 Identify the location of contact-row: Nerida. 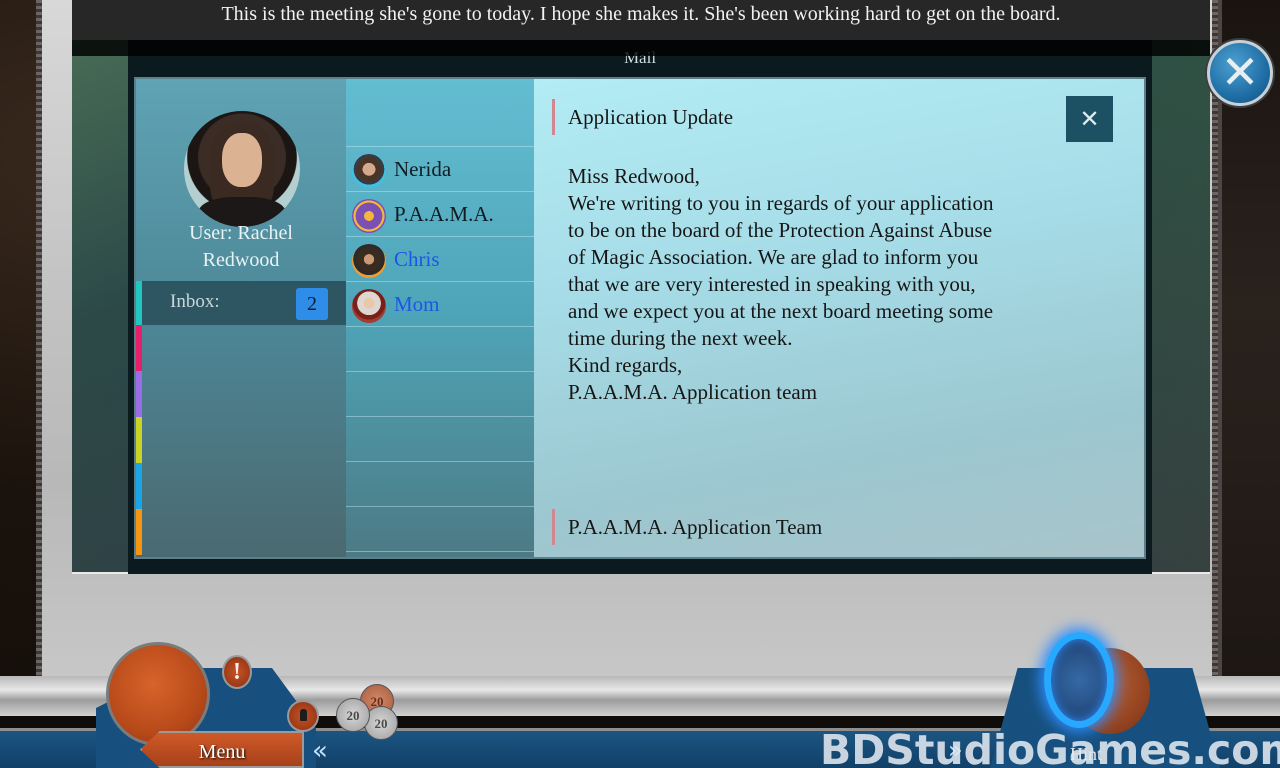
(440, 170).